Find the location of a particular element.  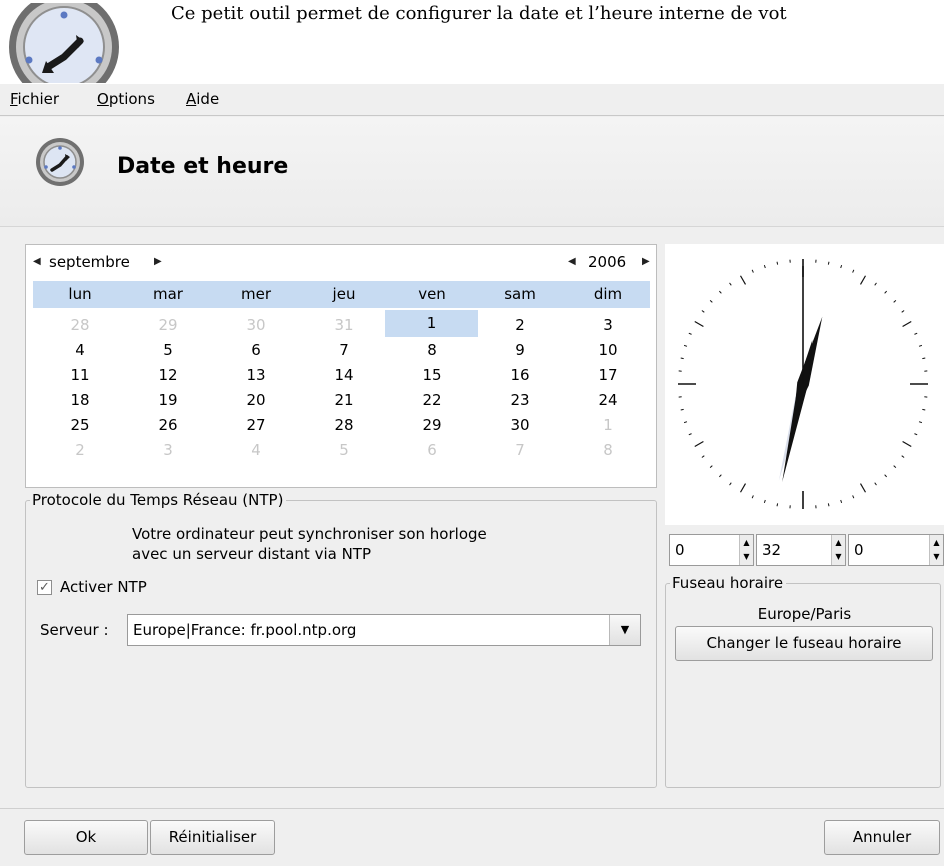

clock-icon is located at coordinates (56, 162).